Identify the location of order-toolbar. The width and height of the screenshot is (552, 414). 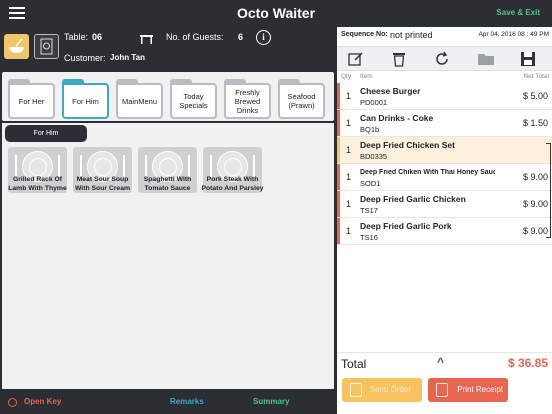
(444, 58).